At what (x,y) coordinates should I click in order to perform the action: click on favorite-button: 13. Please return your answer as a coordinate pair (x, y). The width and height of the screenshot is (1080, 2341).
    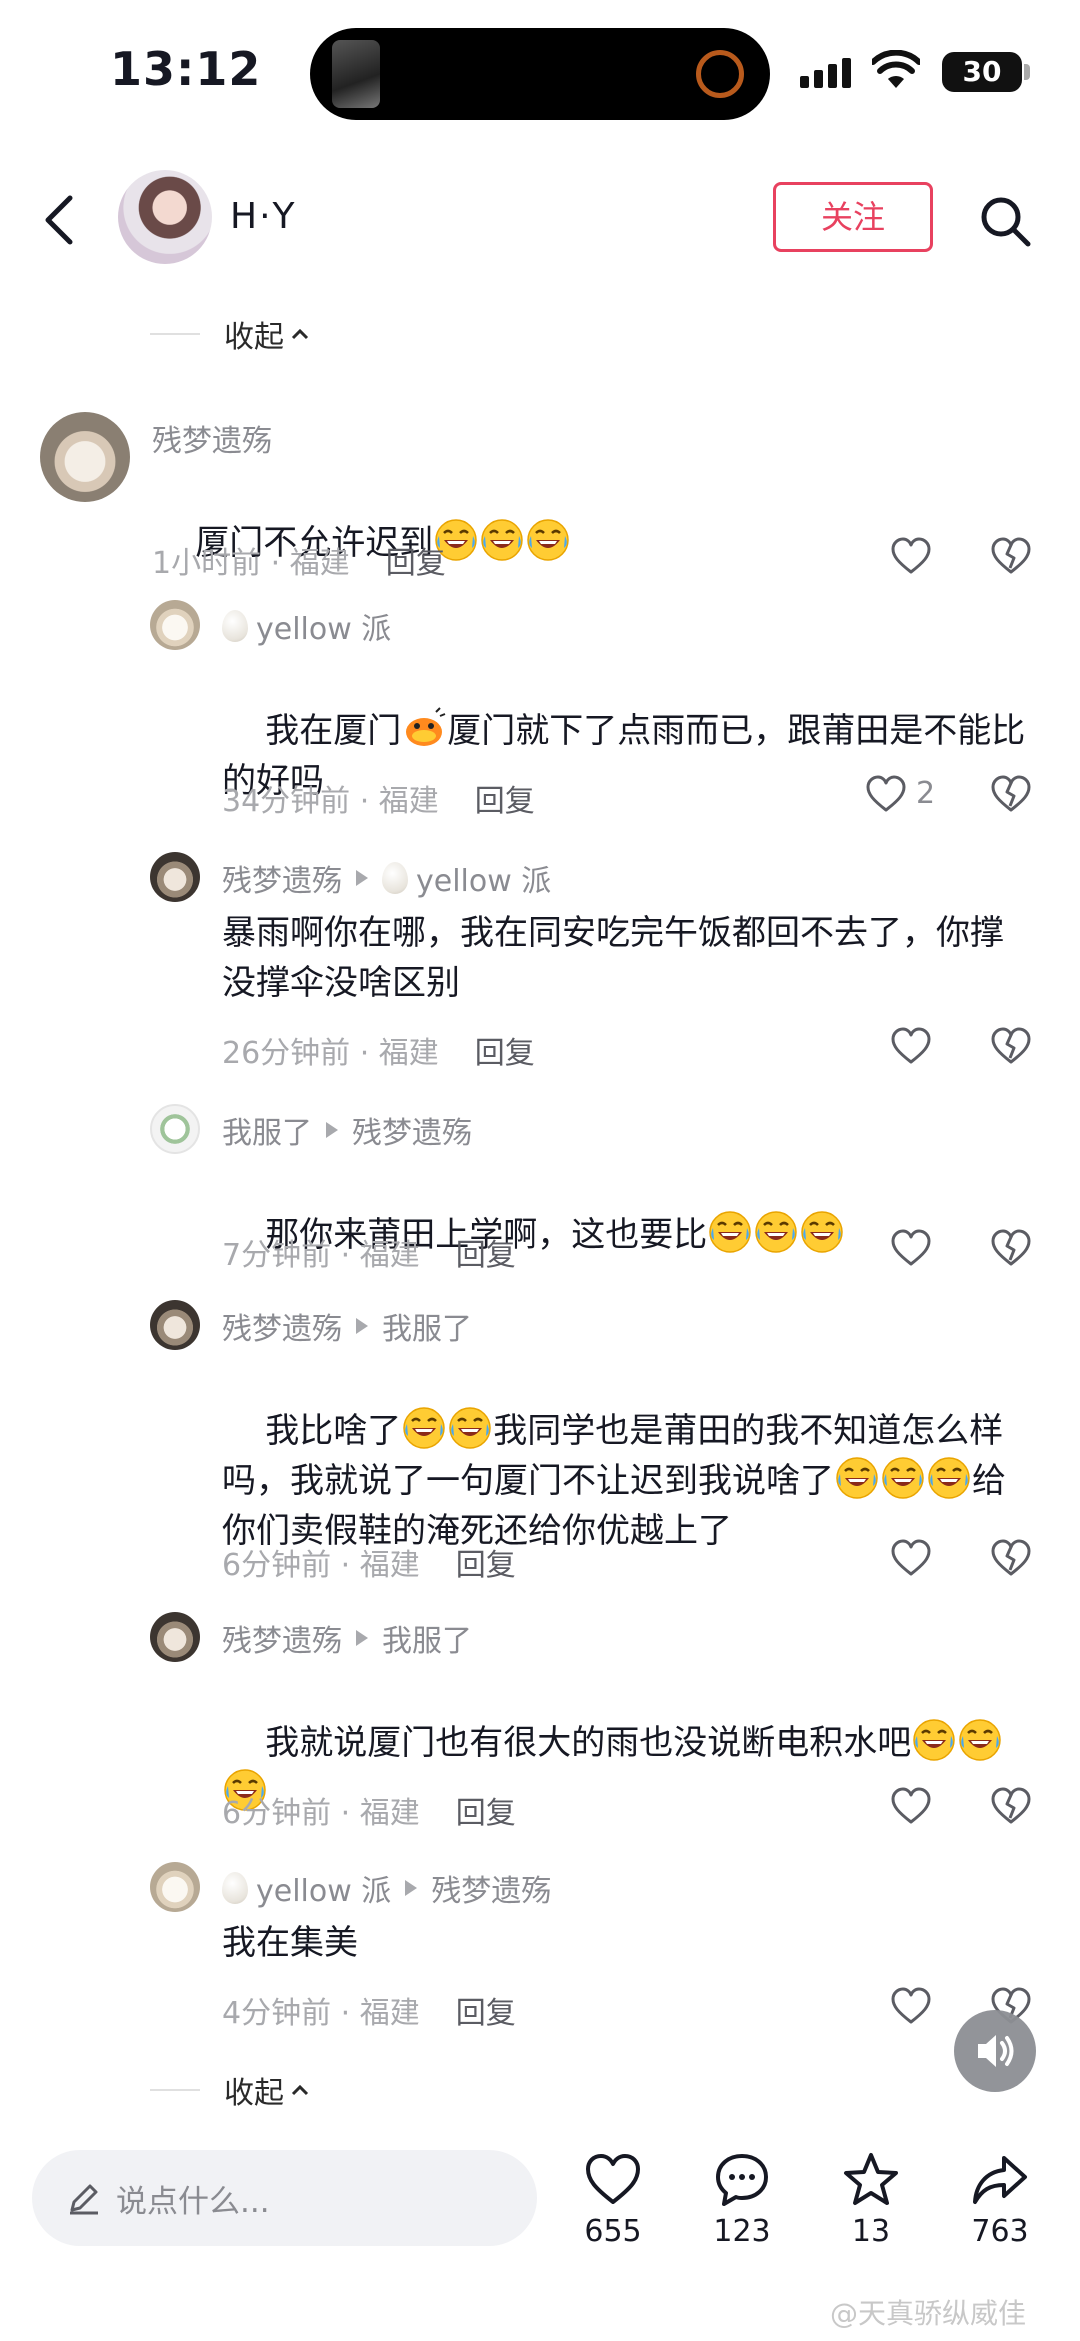
    Looking at the image, I should click on (871, 2199).